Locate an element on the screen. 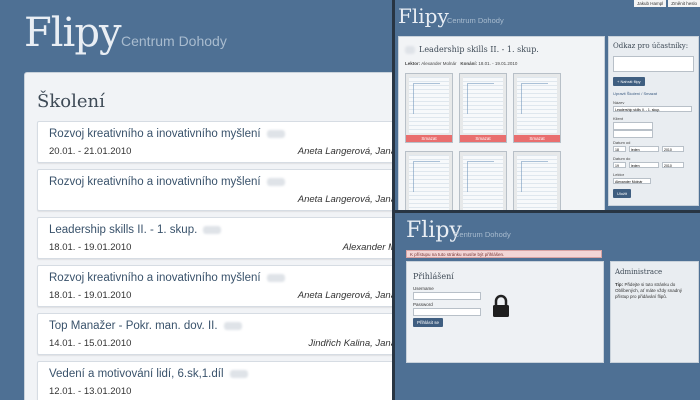  year-from-select: 2010 is located at coordinates (673, 149).